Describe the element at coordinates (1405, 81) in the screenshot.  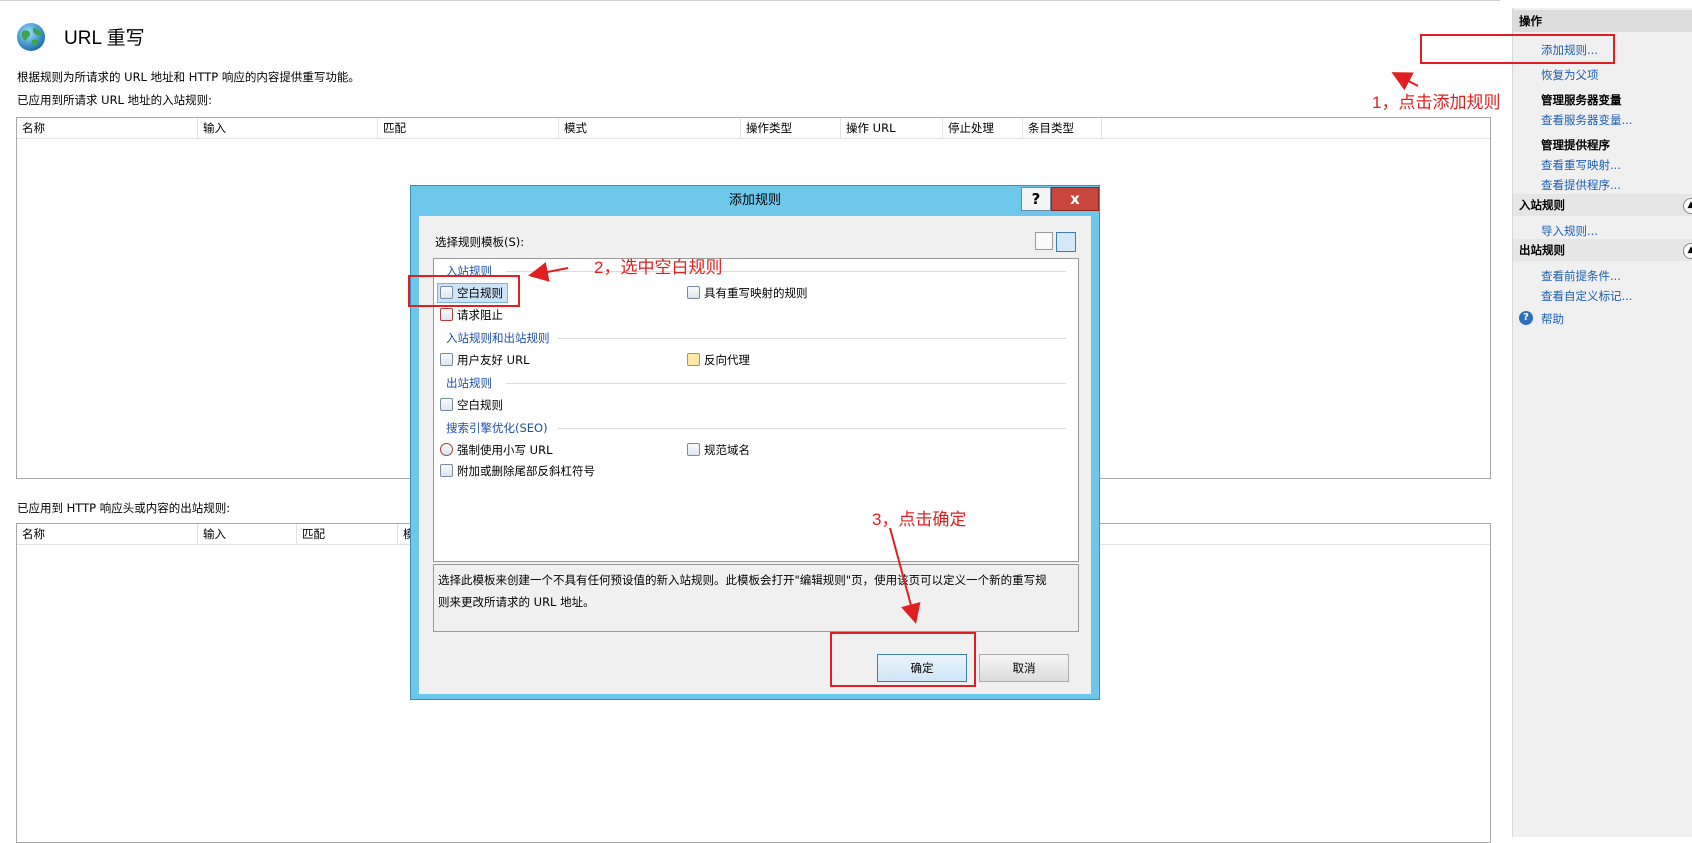
I see `arrow-step1` at that location.